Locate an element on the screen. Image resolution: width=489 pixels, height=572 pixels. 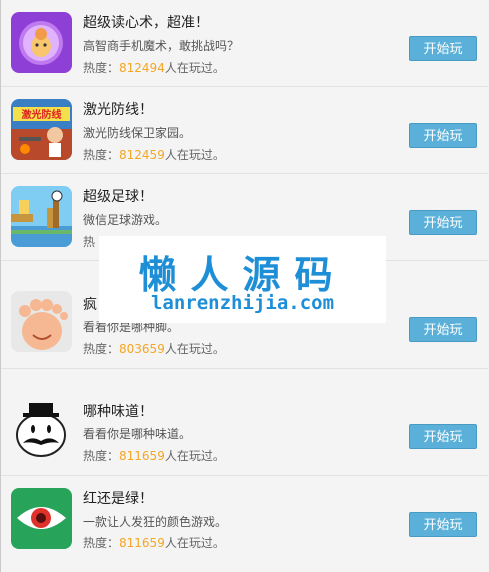
watermark-url: lanrenzhijia.com is located at coordinates (242, 303).